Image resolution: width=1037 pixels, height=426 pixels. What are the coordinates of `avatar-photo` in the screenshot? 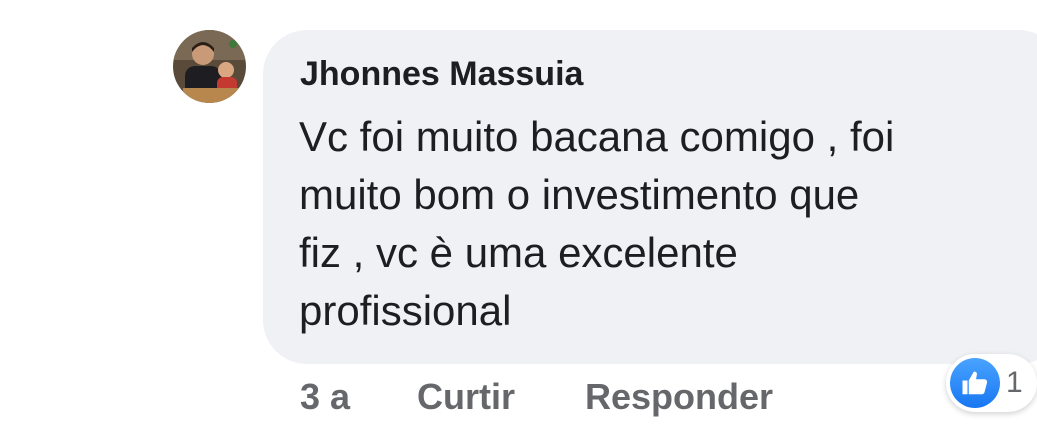 It's located at (209, 66).